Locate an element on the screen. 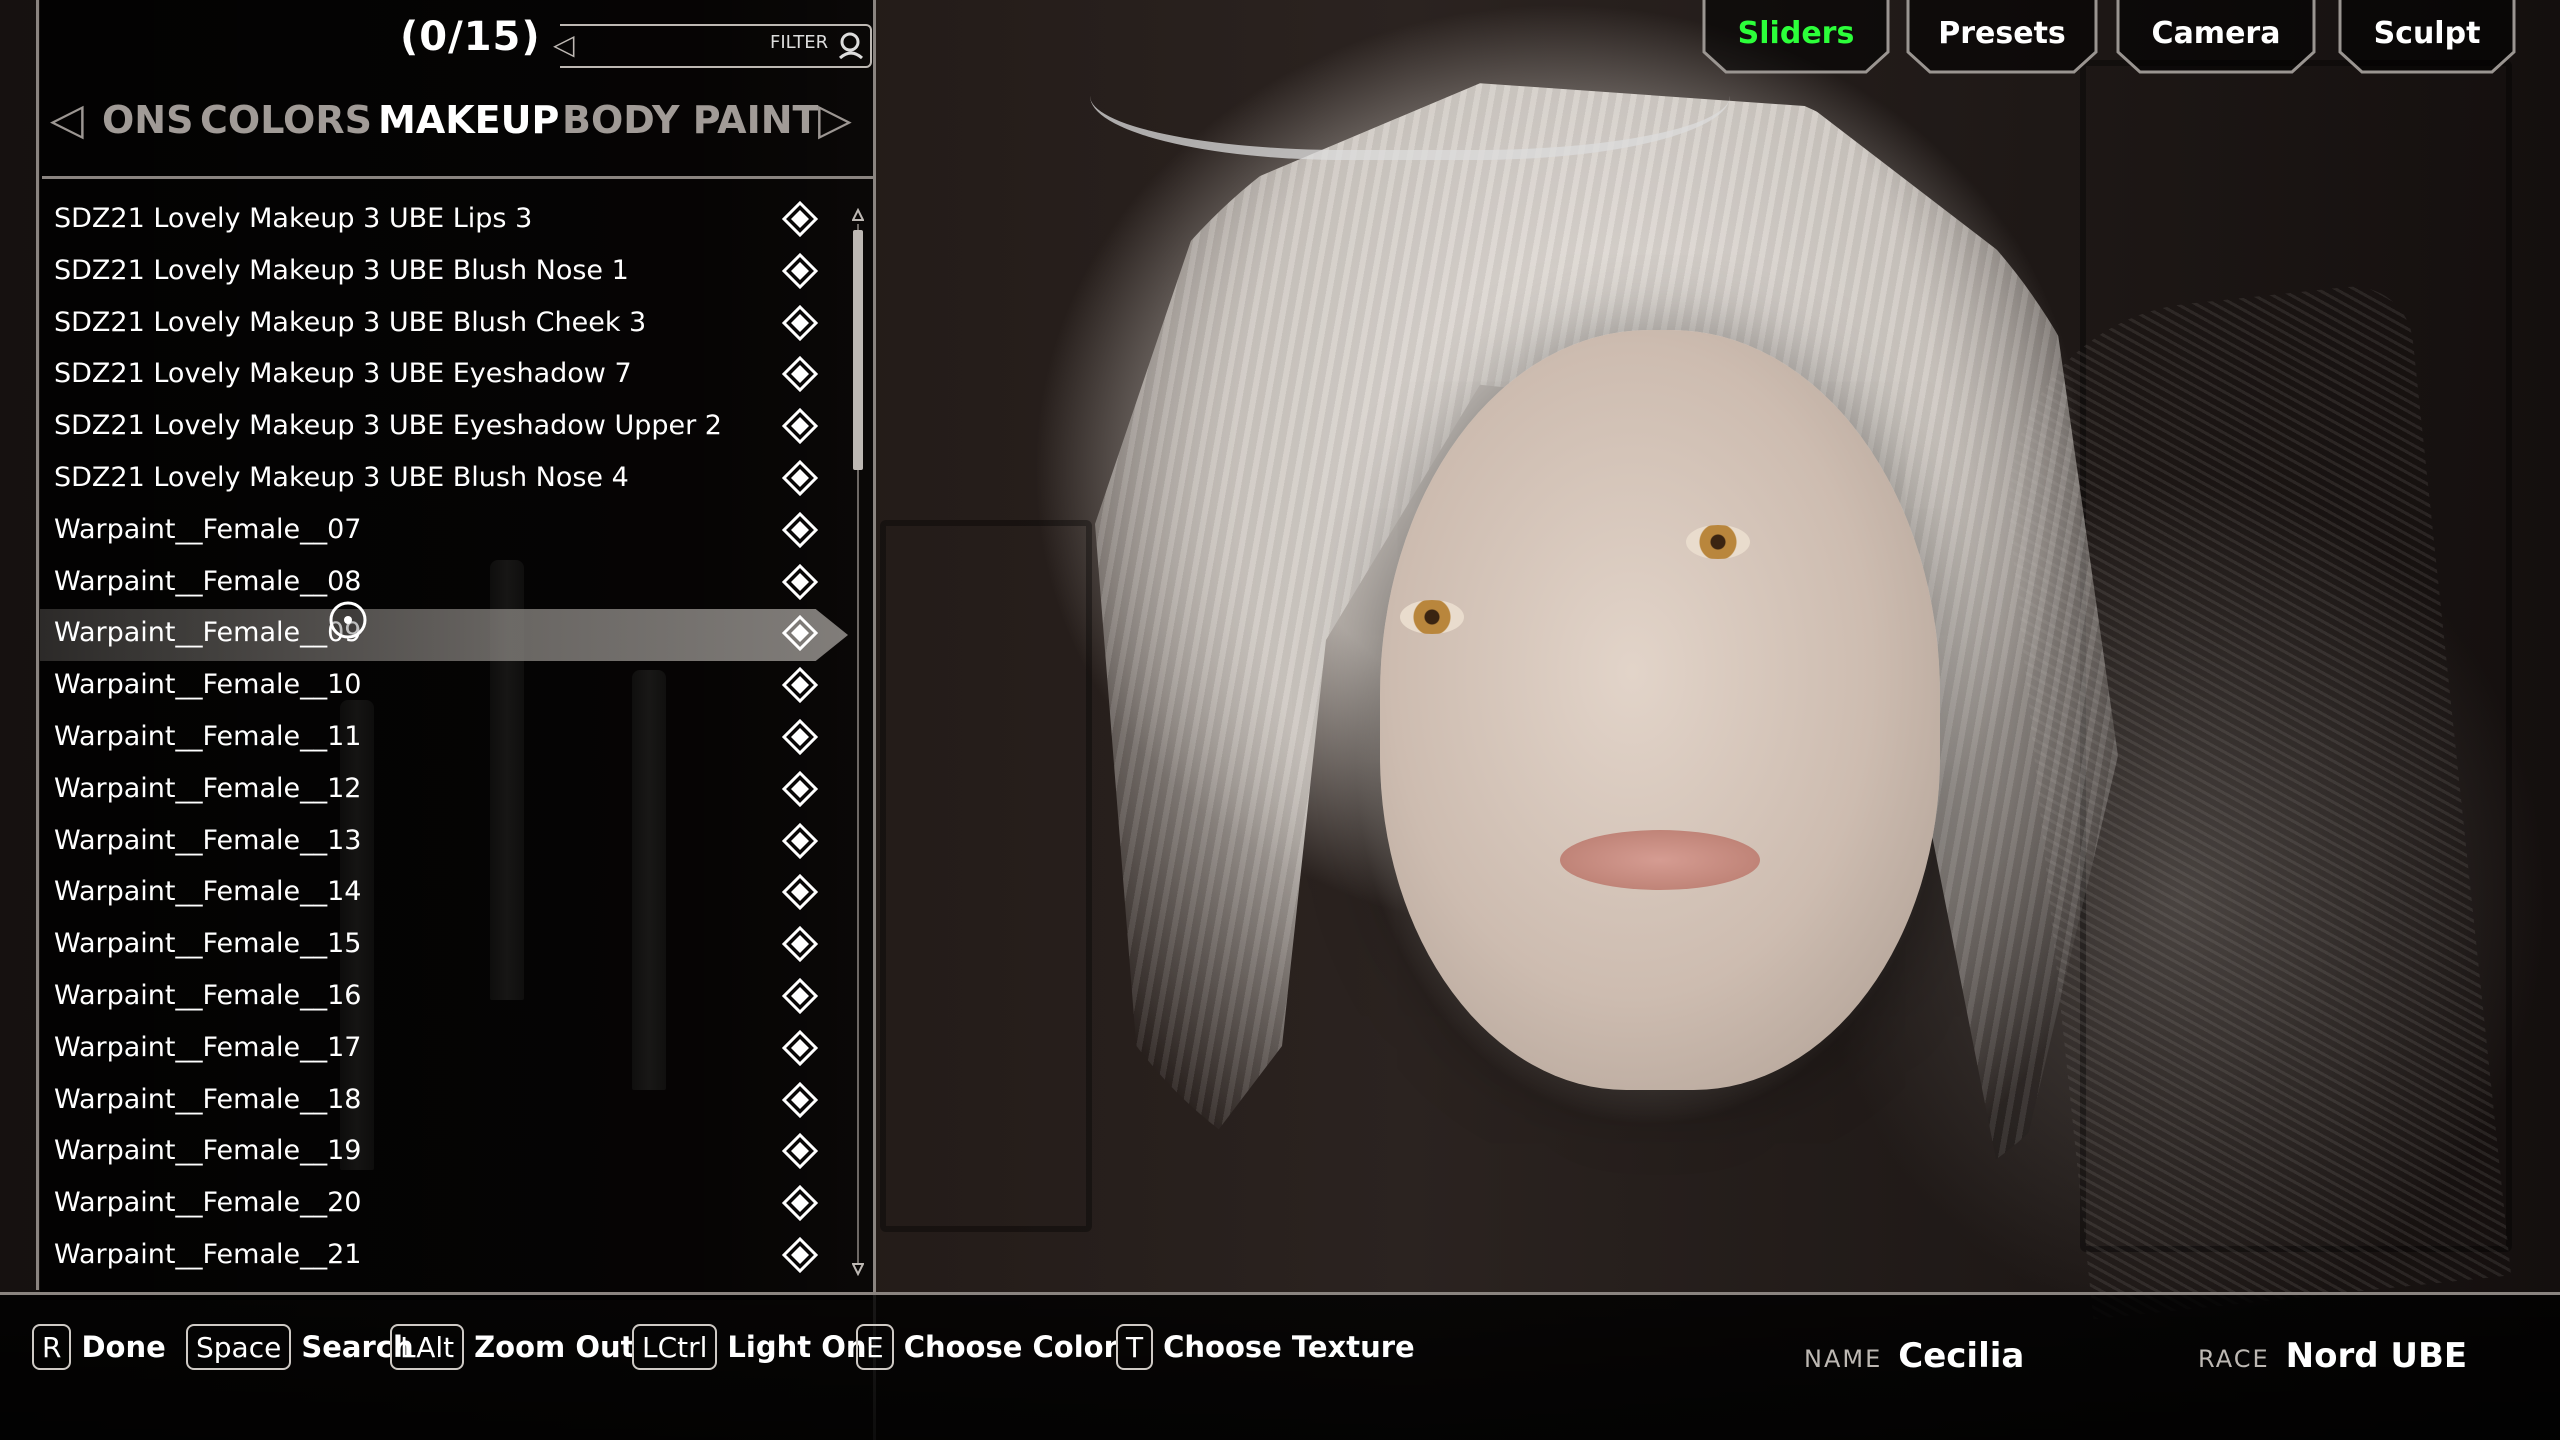 The height and width of the screenshot is (1440, 2560). list-item: Warpaint__Female__14 is located at coordinates (440, 894).